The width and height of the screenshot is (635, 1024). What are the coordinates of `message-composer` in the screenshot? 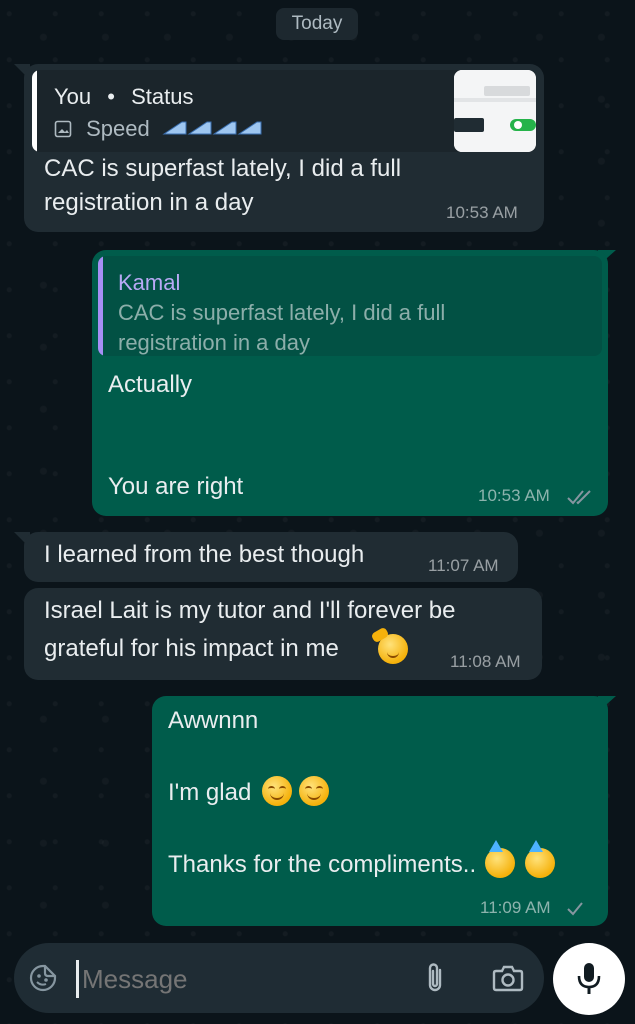 It's located at (279, 978).